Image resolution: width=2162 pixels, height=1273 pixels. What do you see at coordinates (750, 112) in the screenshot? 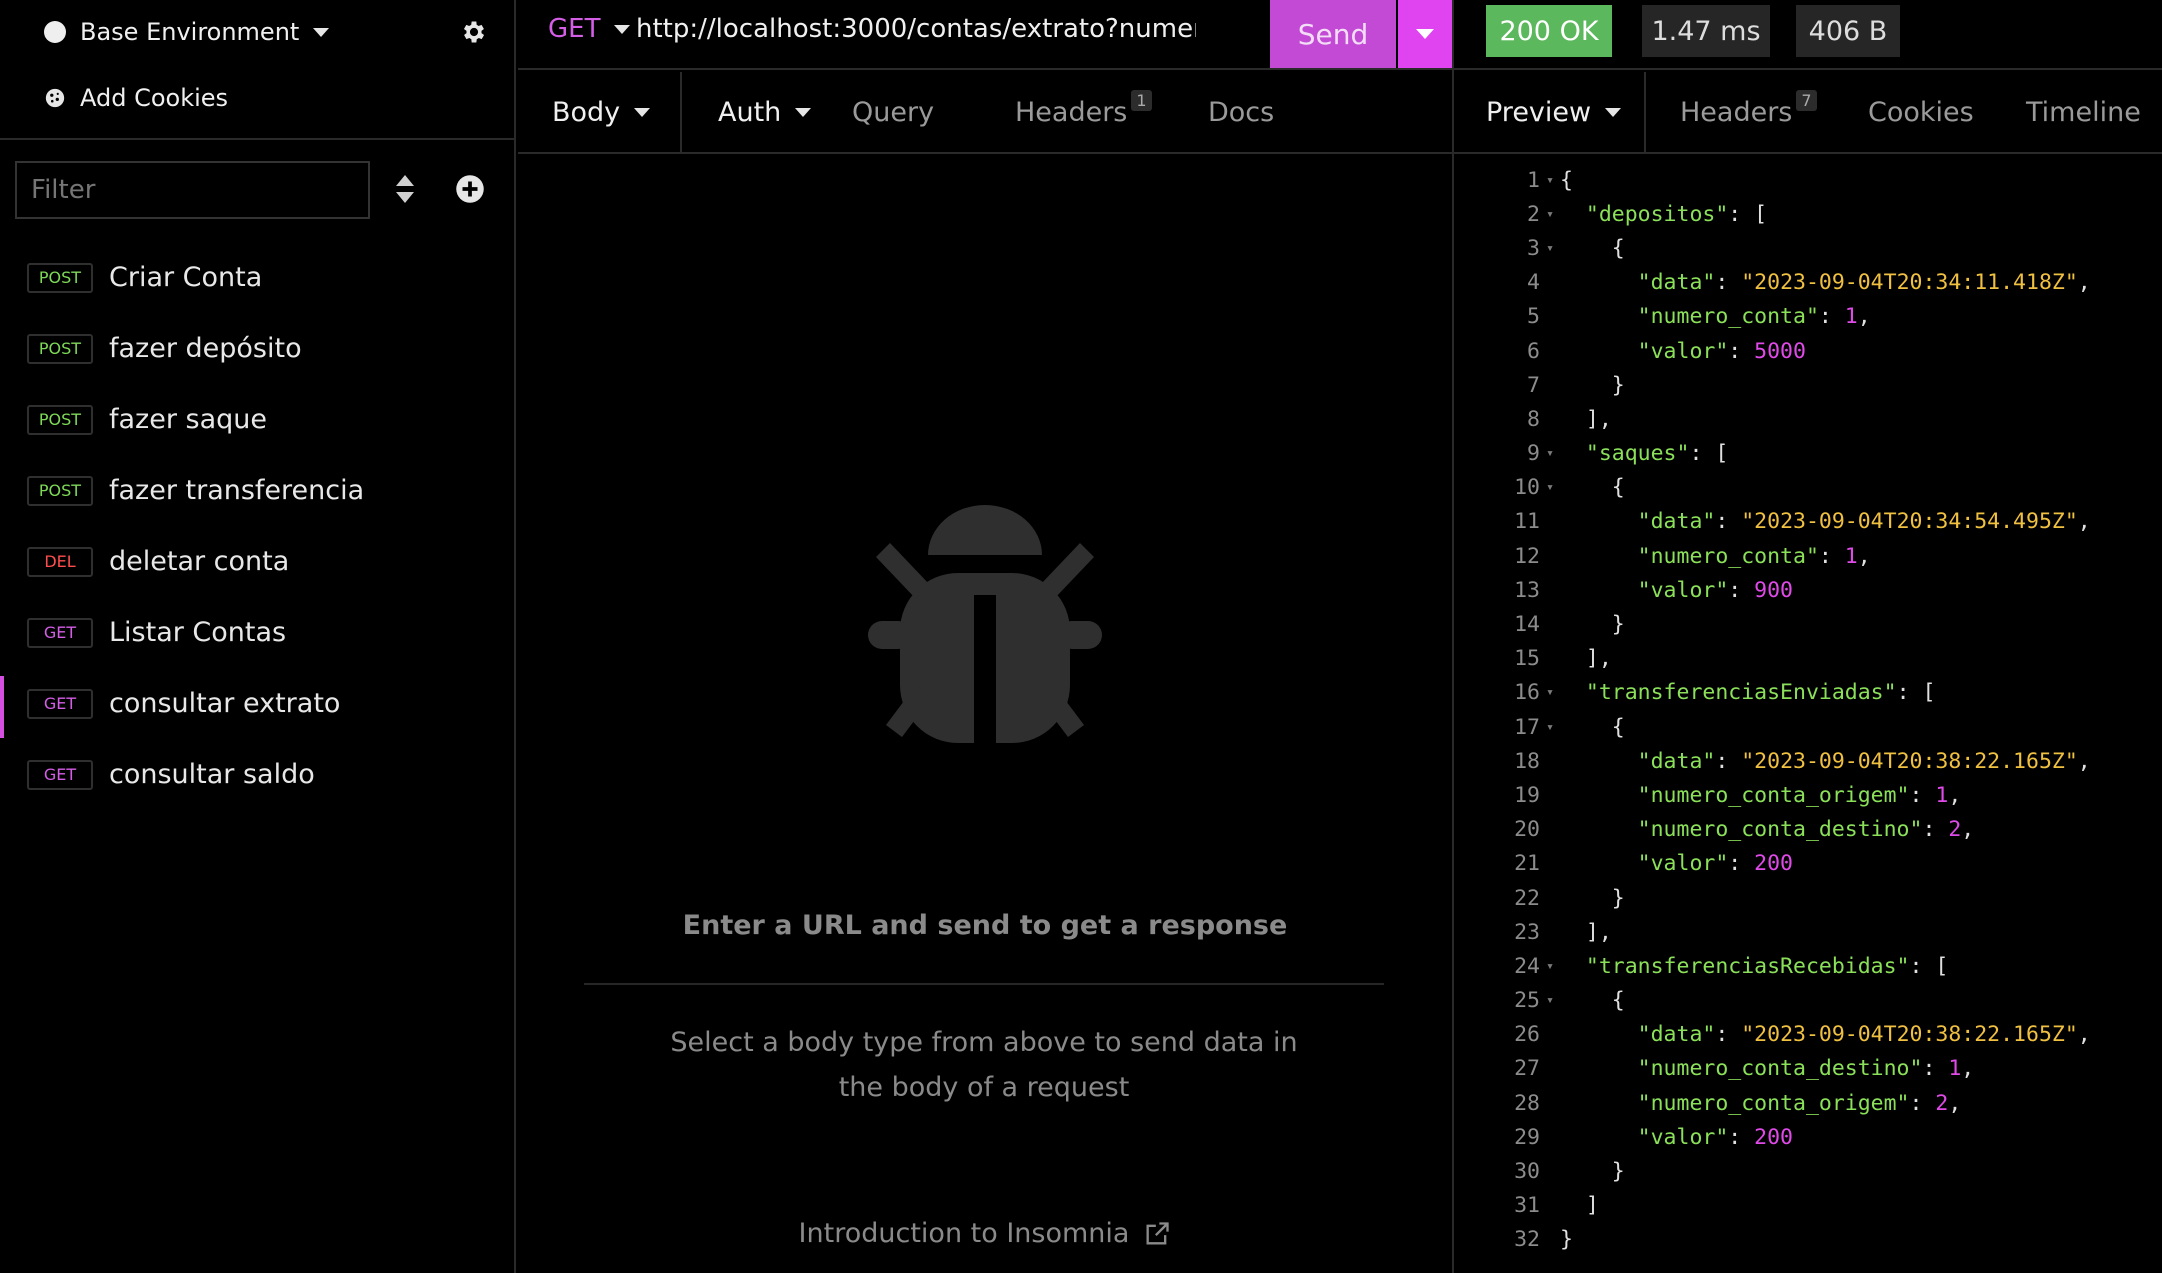
I see `tab-auth-label: Auth` at bounding box center [750, 112].